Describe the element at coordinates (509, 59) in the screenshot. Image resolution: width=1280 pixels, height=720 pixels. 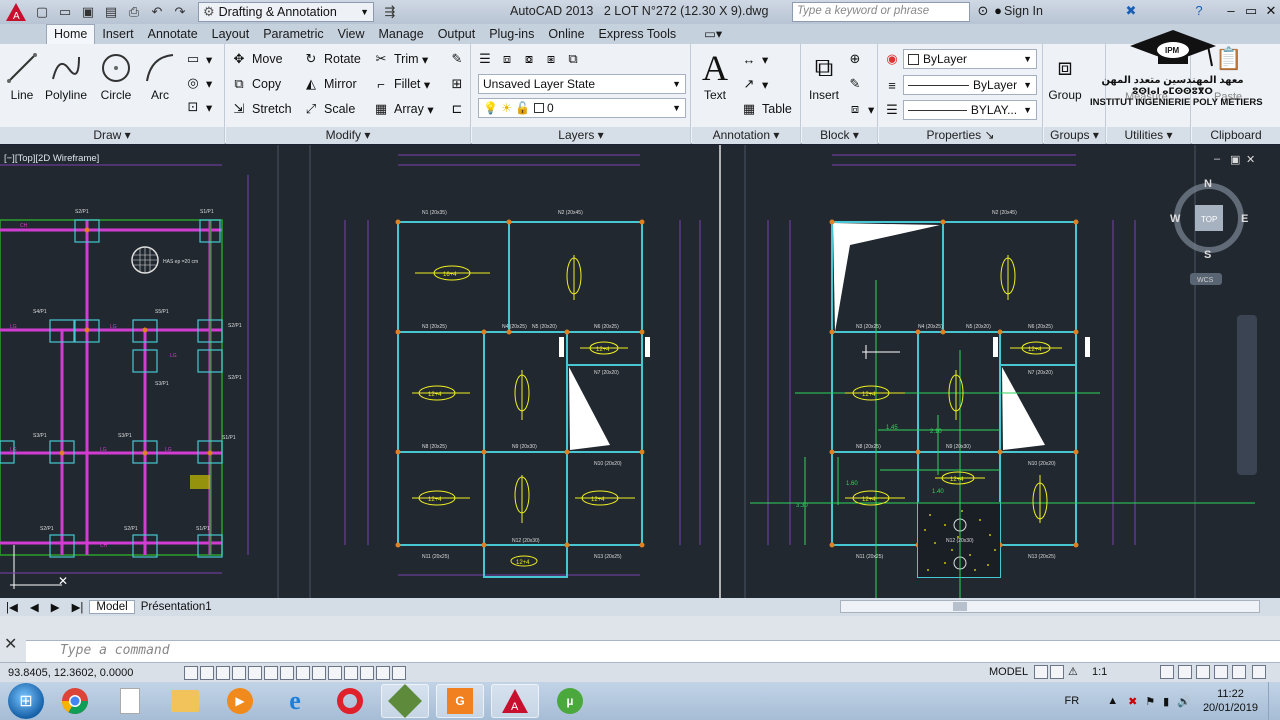
I see `layer-tools-icon: ⧈` at that location.